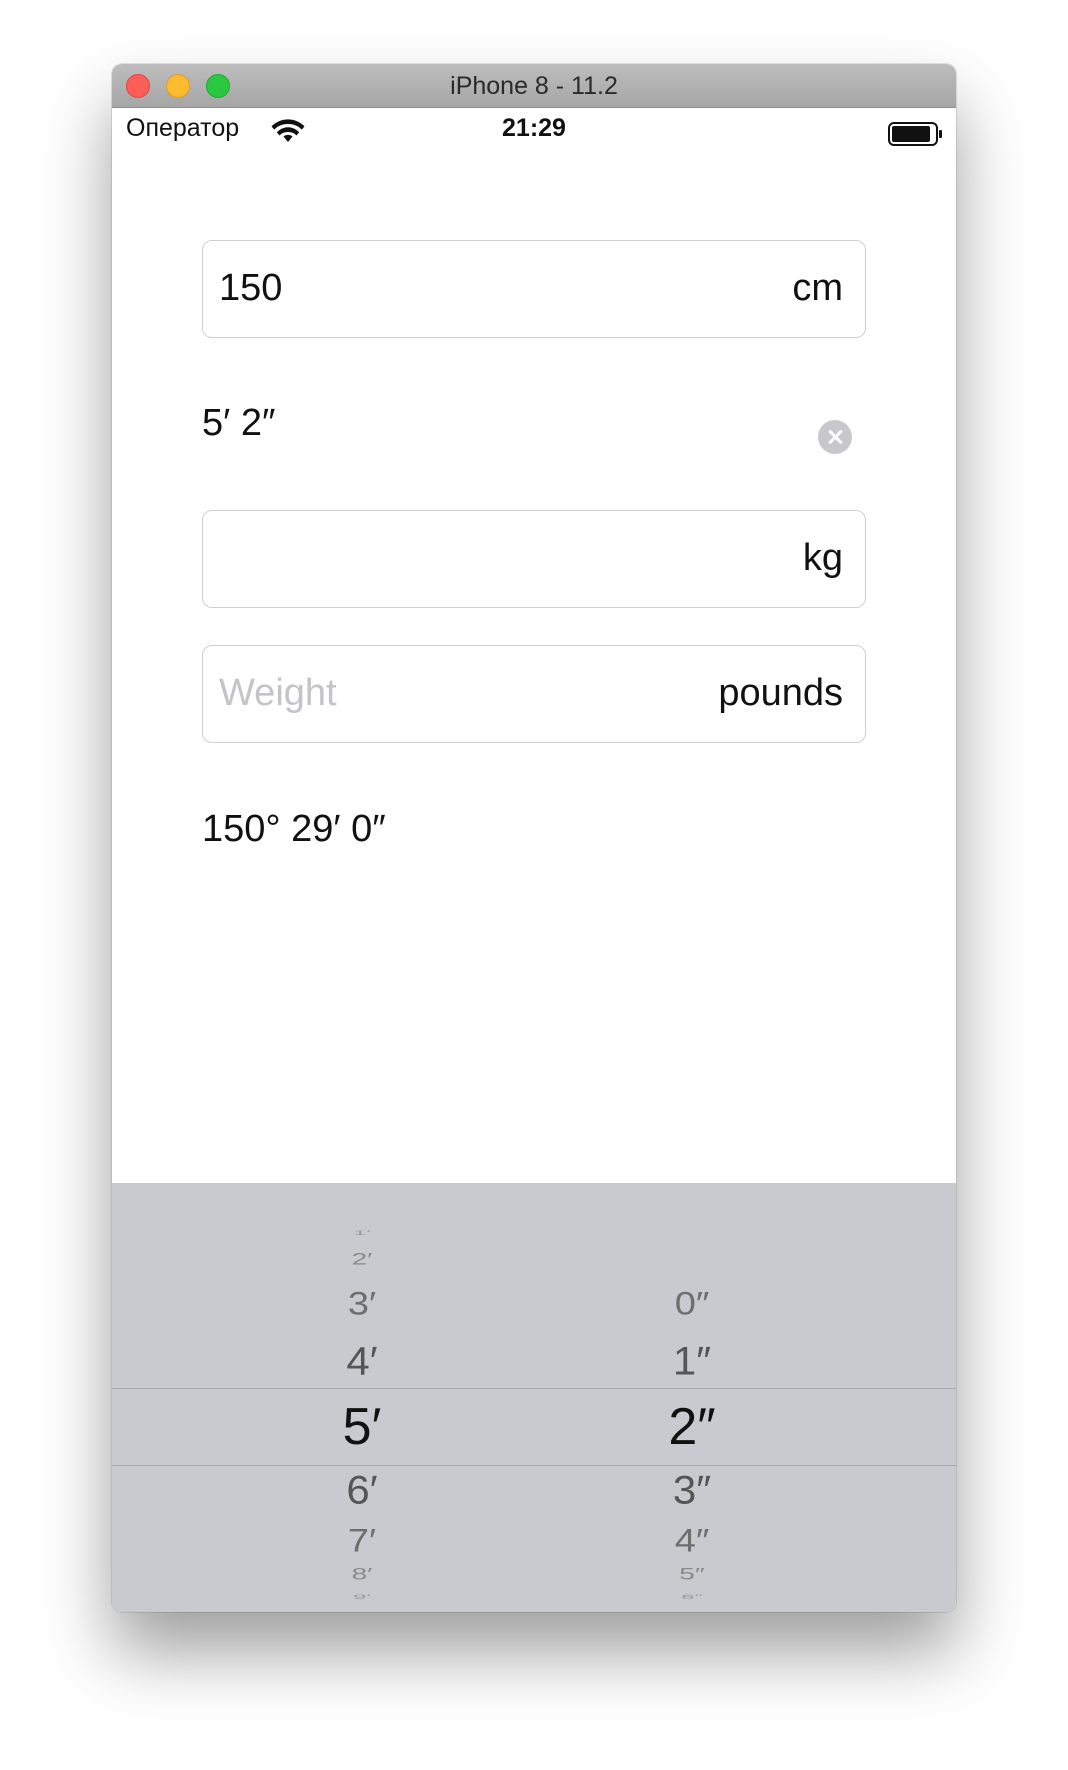  What do you see at coordinates (251, 288) in the screenshot?
I see `height-cm-value: 150` at bounding box center [251, 288].